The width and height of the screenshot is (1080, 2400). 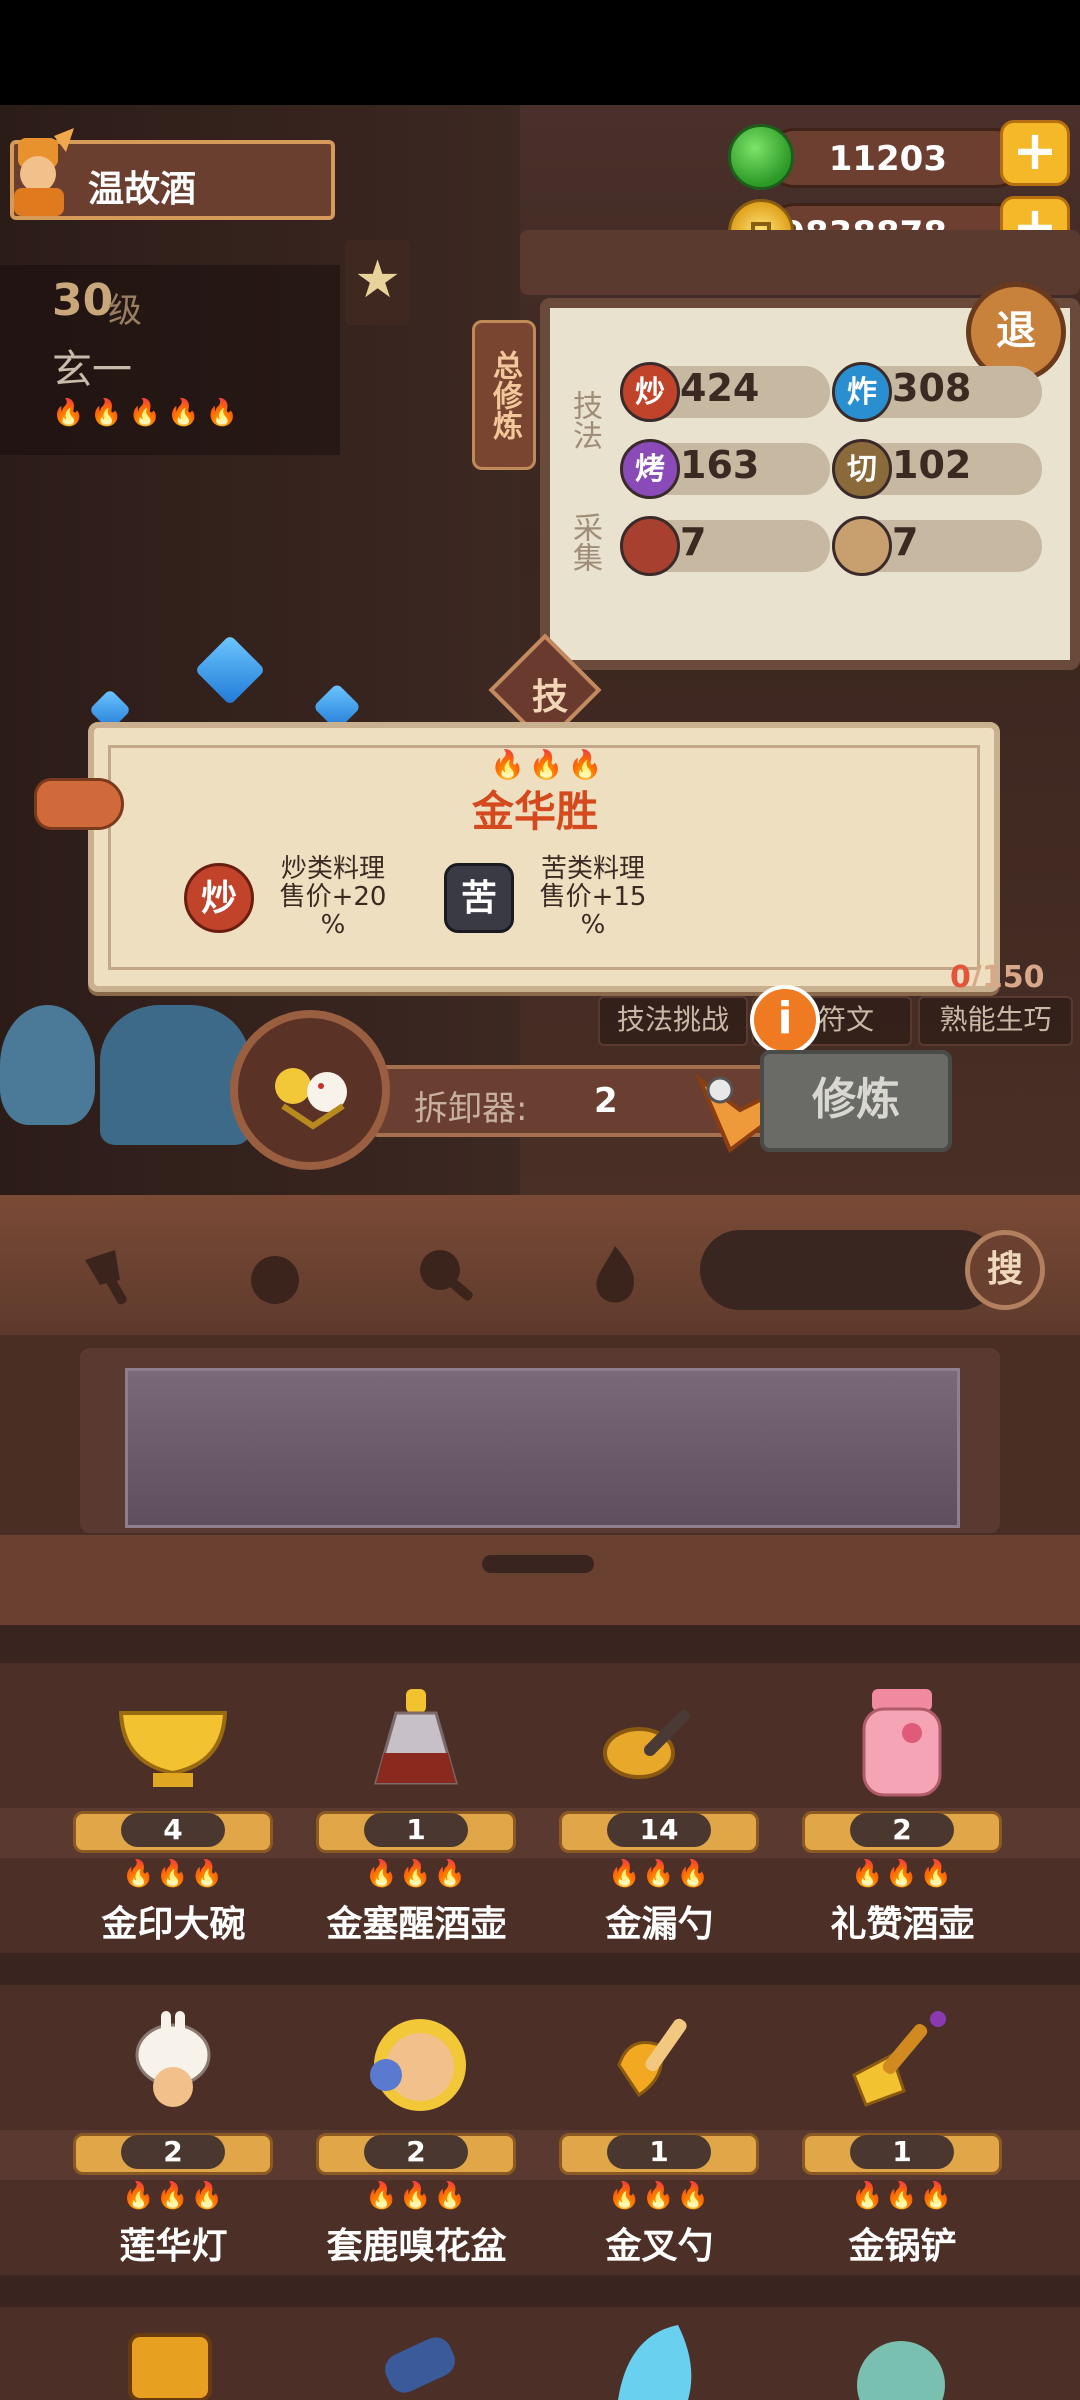 I want to click on cut-icon: 切, so click(x=862, y=469).